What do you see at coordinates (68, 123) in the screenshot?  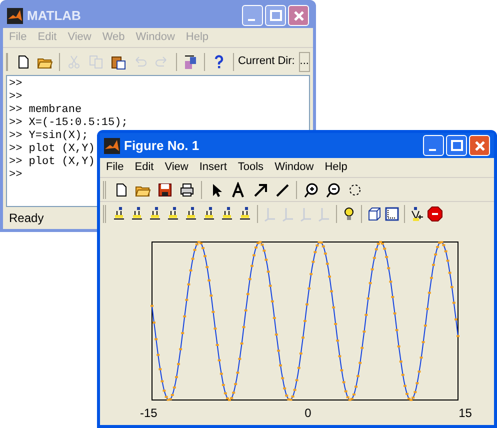 I see `command-line: >> X=(-15:0.5:15);` at bounding box center [68, 123].